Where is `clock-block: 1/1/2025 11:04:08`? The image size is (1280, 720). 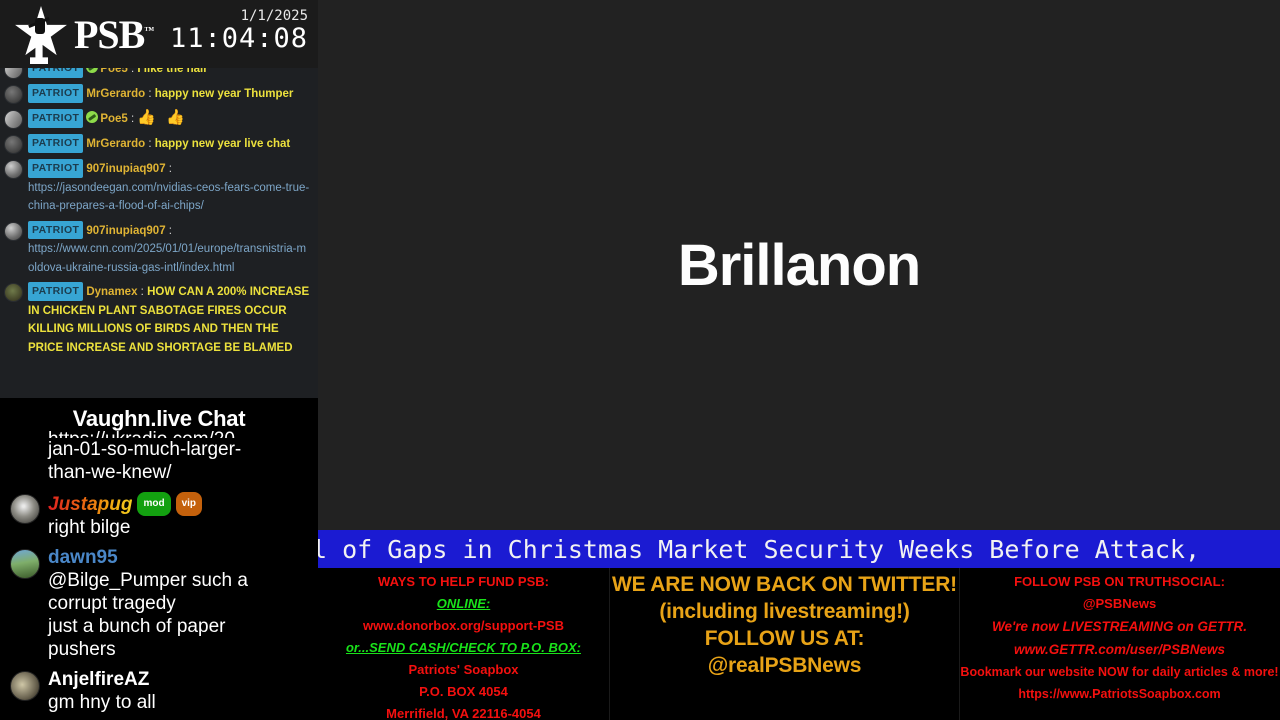
clock-block: 1/1/2025 11:04:08 is located at coordinates (239, 30).